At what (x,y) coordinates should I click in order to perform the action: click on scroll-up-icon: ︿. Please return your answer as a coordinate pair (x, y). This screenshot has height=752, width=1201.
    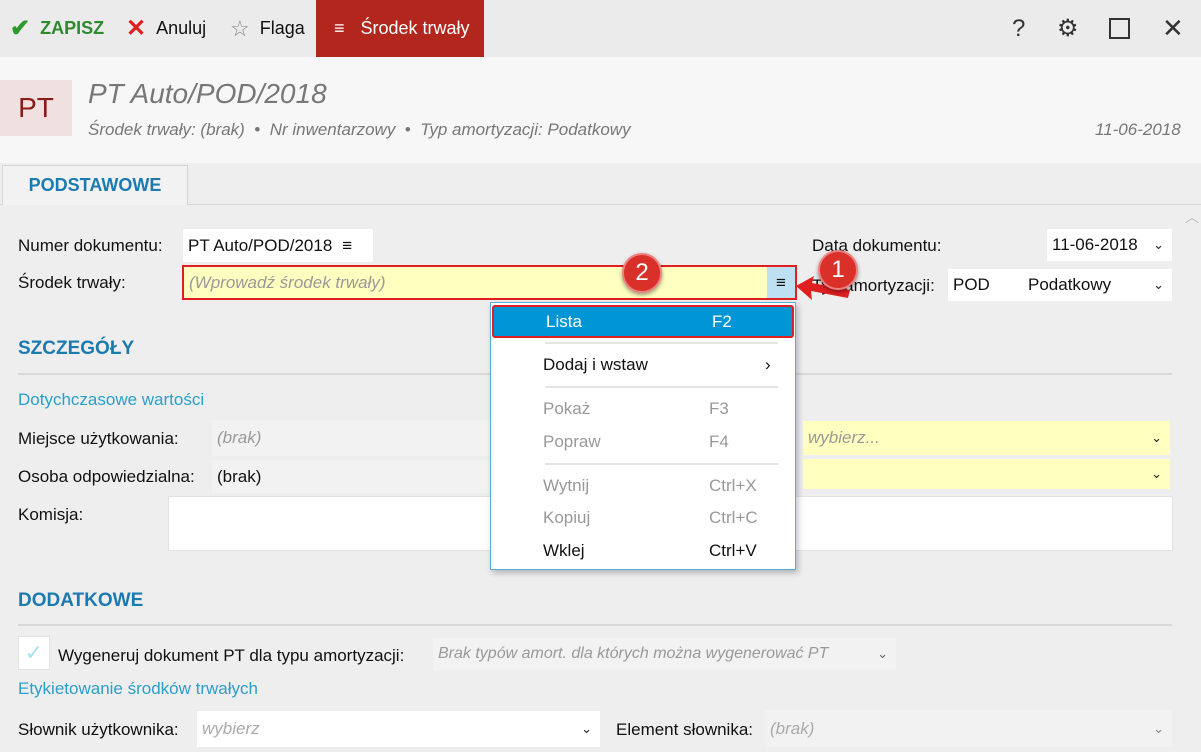
    Looking at the image, I should click on (1192, 217).